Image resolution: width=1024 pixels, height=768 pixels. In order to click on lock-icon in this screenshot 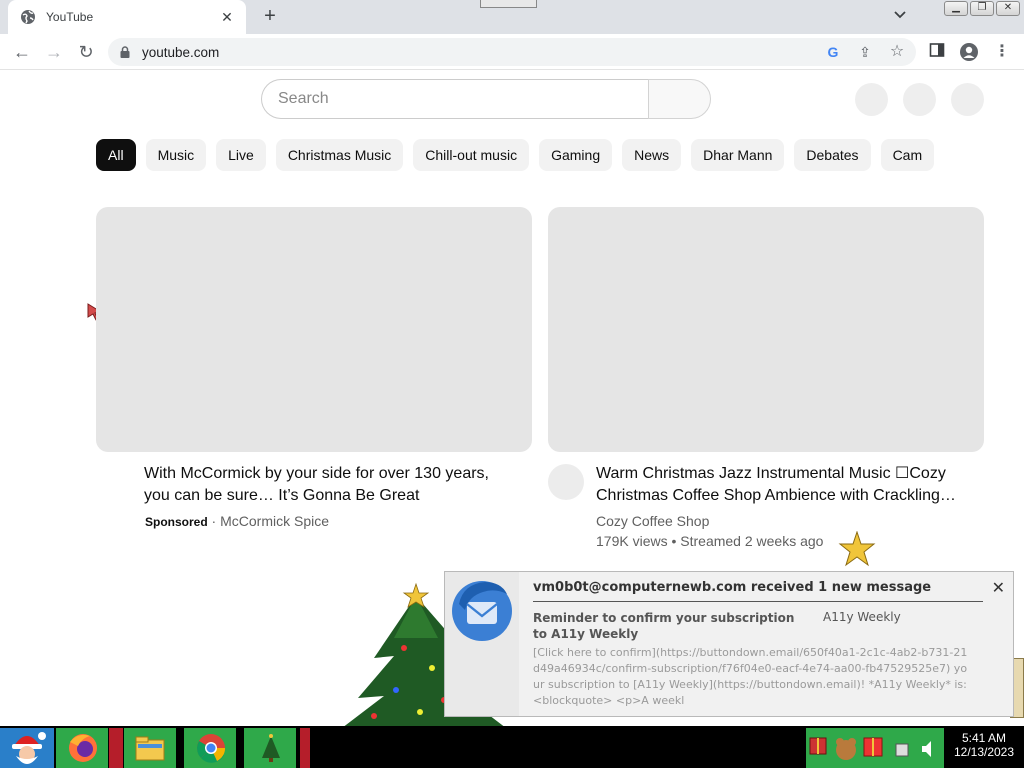, I will do `click(125, 51)`.